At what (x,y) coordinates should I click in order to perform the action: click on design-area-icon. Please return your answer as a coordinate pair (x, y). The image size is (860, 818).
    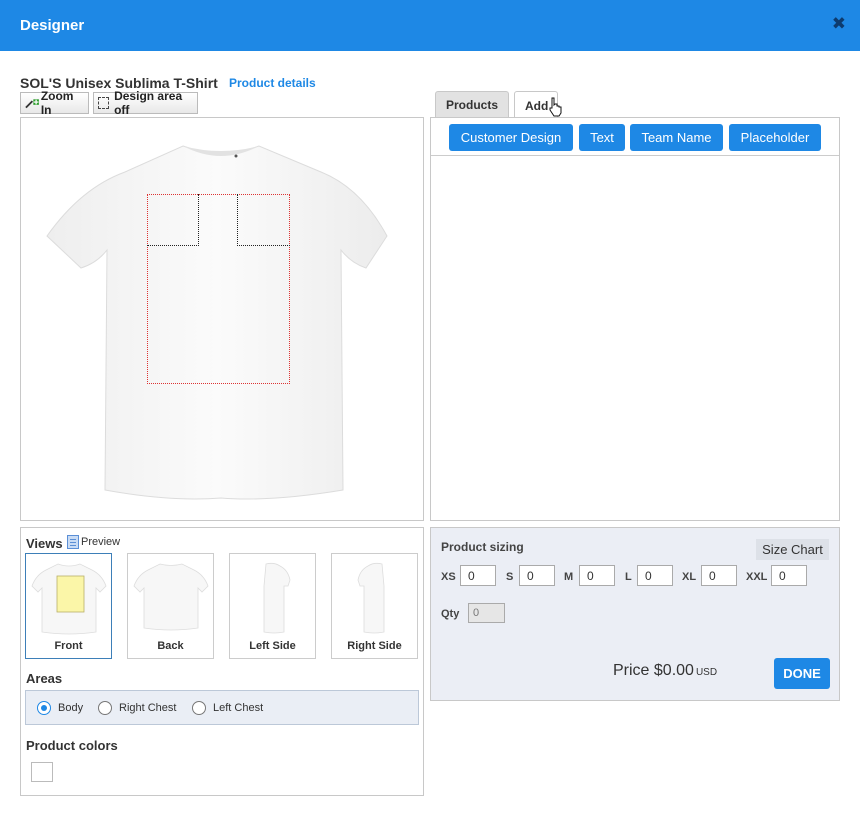
    Looking at the image, I should click on (104, 103).